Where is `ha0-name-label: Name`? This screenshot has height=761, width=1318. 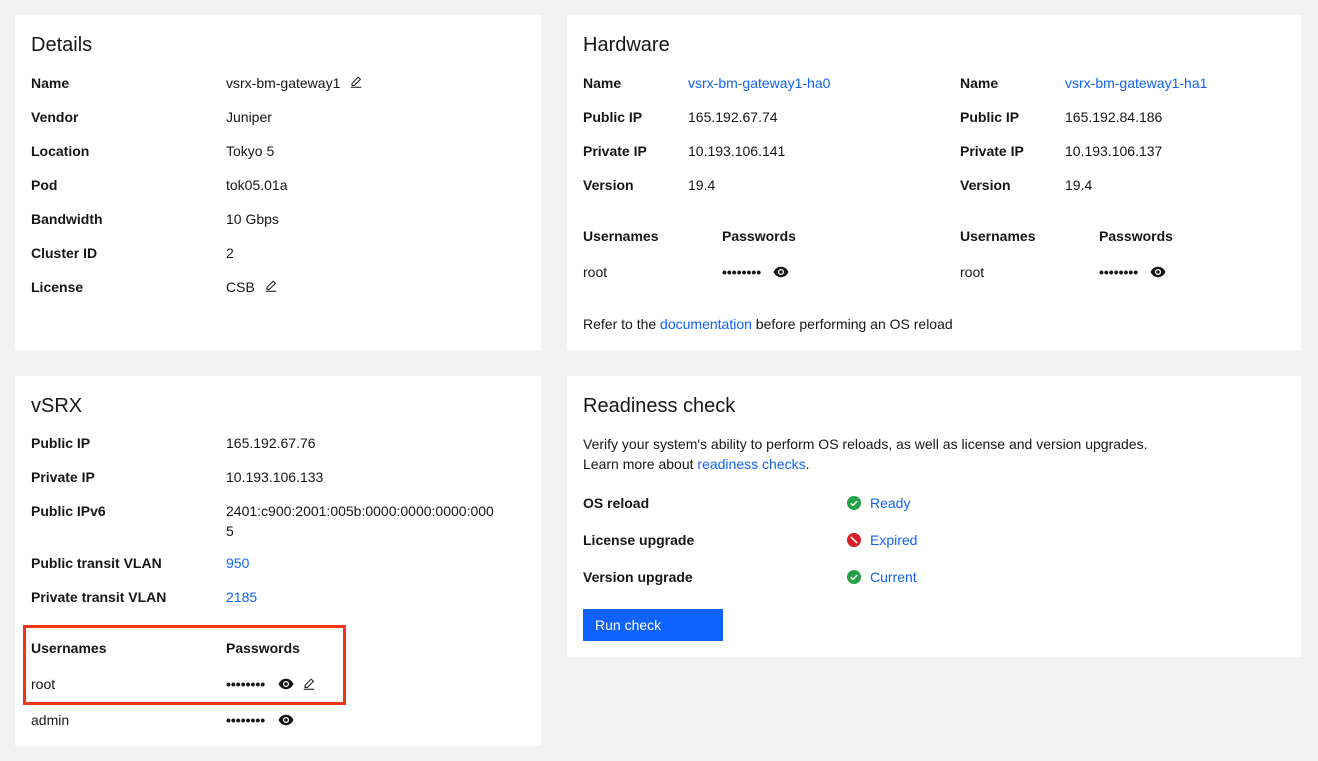 ha0-name-label: Name is located at coordinates (602, 83).